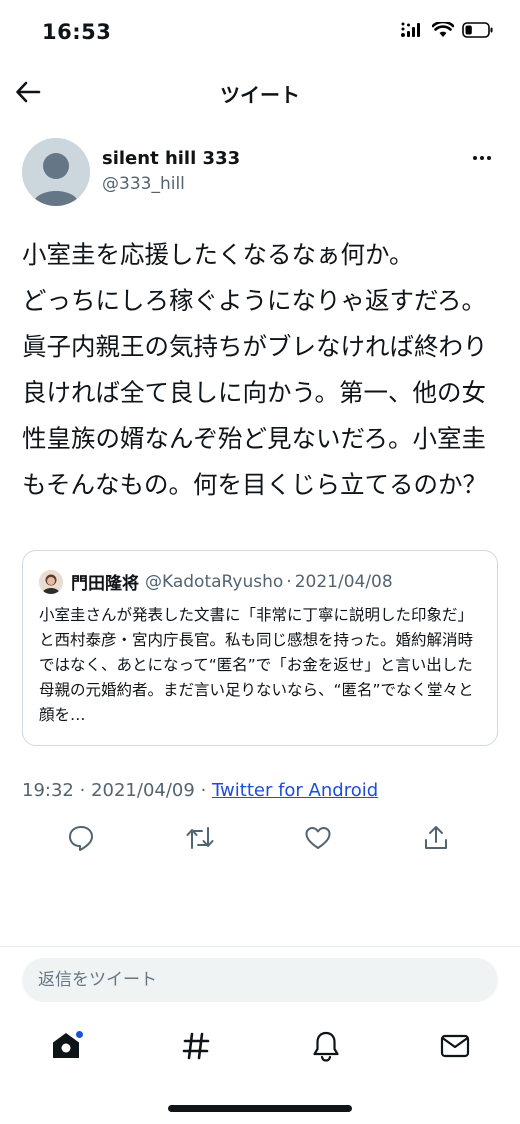  Describe the element at coordinates (143, 184) in the screenshot. I see `author-handle: @333_hill` at that location.